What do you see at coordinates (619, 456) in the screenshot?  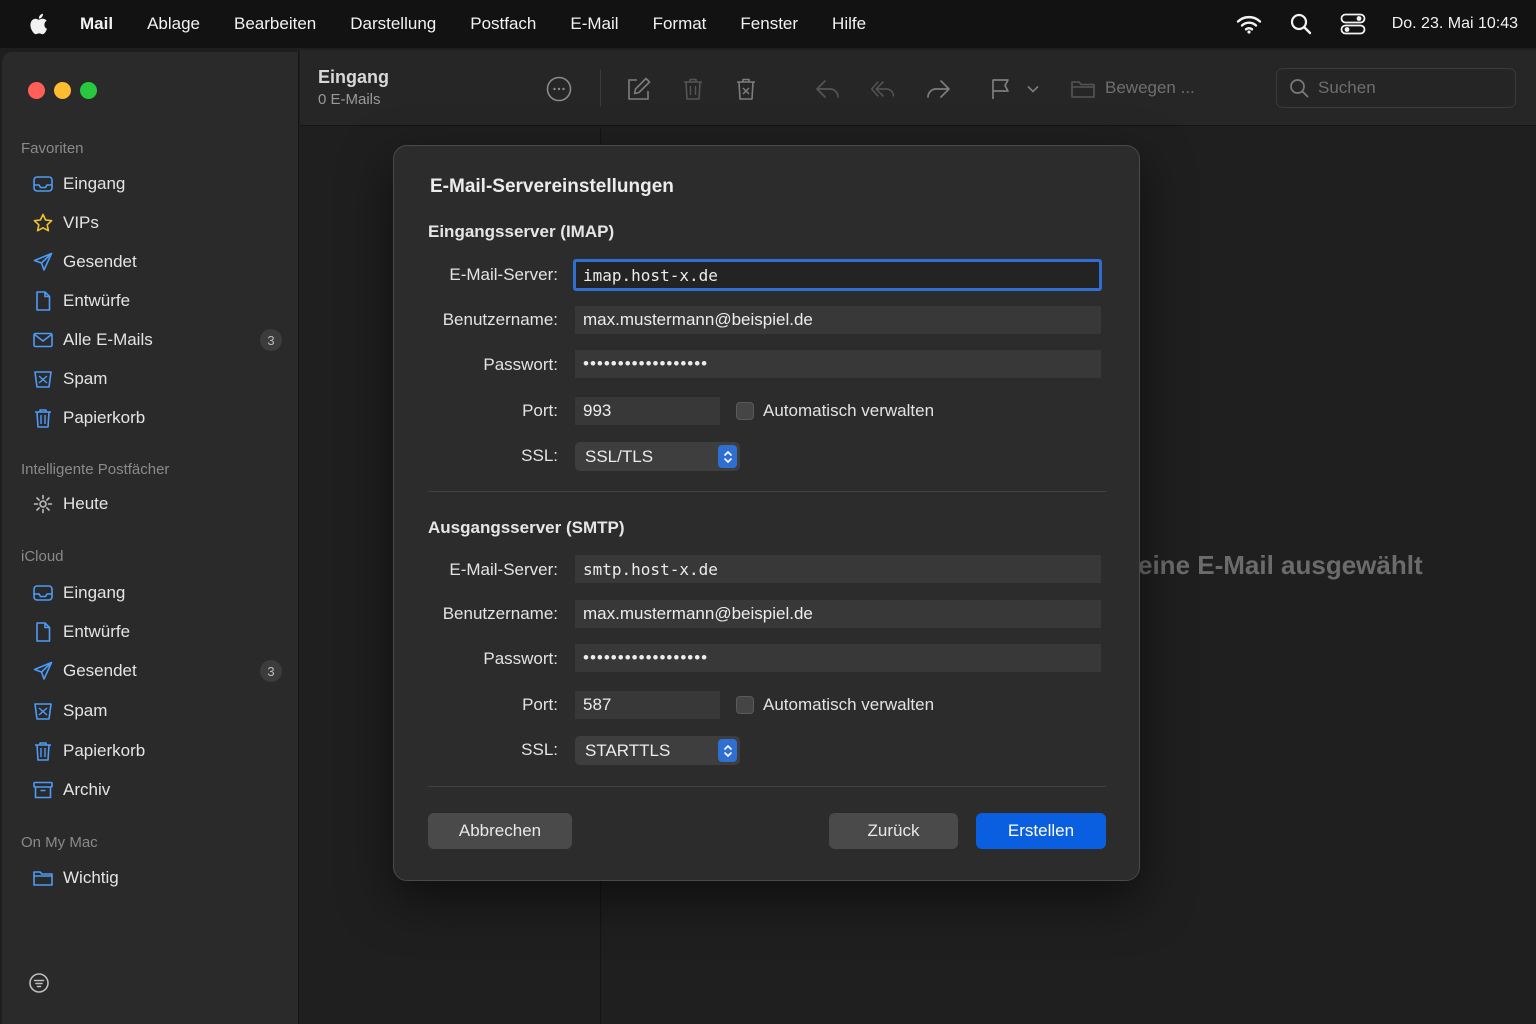 I see `incoming-ssl-value: SSL/TLS` at bounding box center [619, 456].